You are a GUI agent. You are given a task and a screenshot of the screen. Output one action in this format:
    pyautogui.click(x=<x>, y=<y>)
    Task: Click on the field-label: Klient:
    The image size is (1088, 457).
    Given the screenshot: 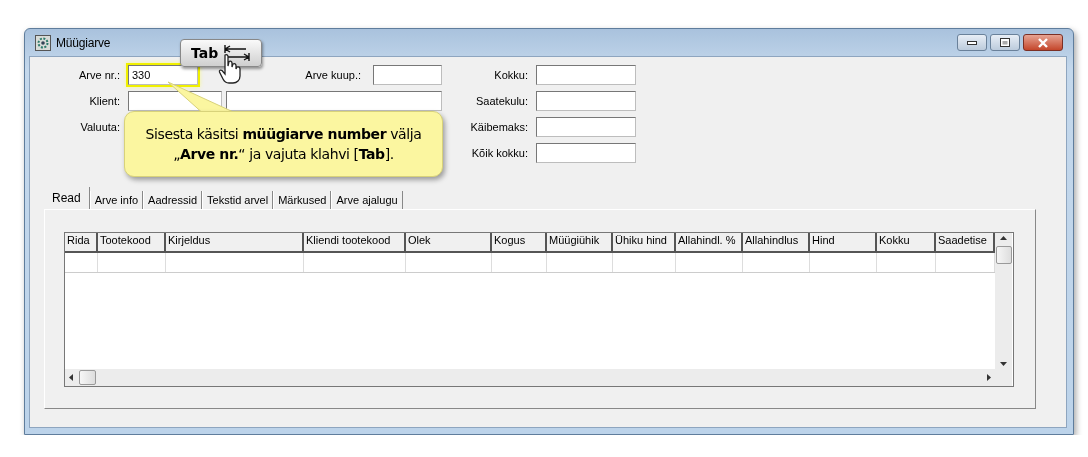 What is the action you would take?
    pyautogui.click(x=104, y=101)
    